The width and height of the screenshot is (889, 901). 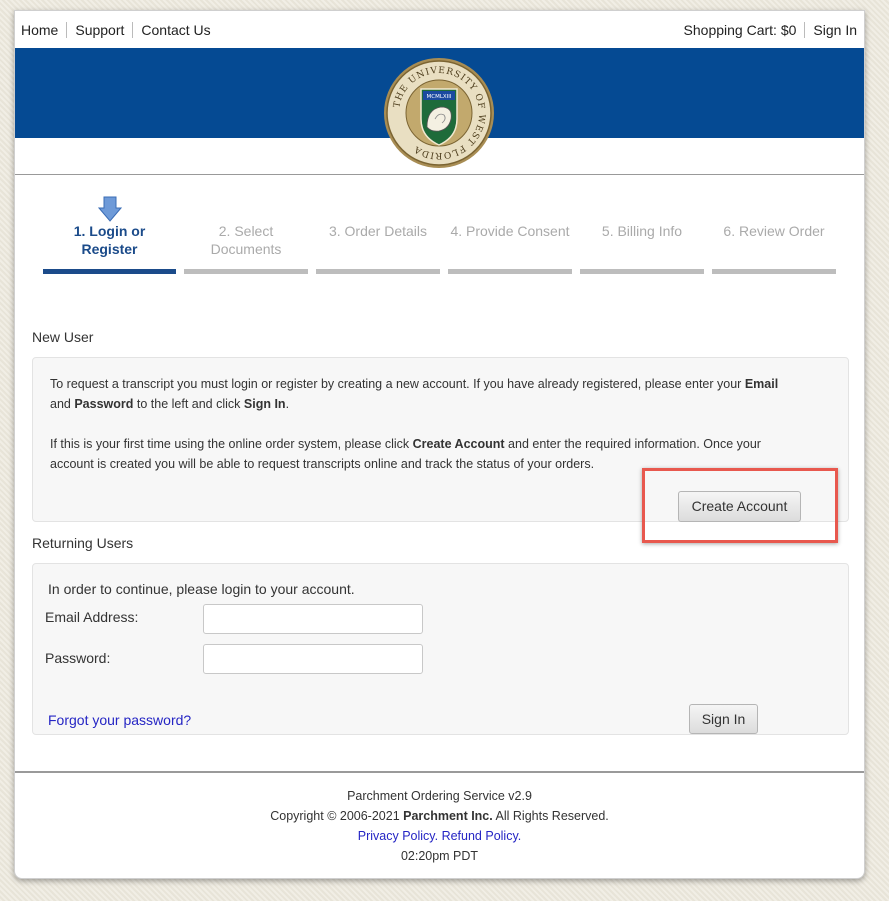 I want to click on instruction-text: to the left and click, so click(x=188, y=404).